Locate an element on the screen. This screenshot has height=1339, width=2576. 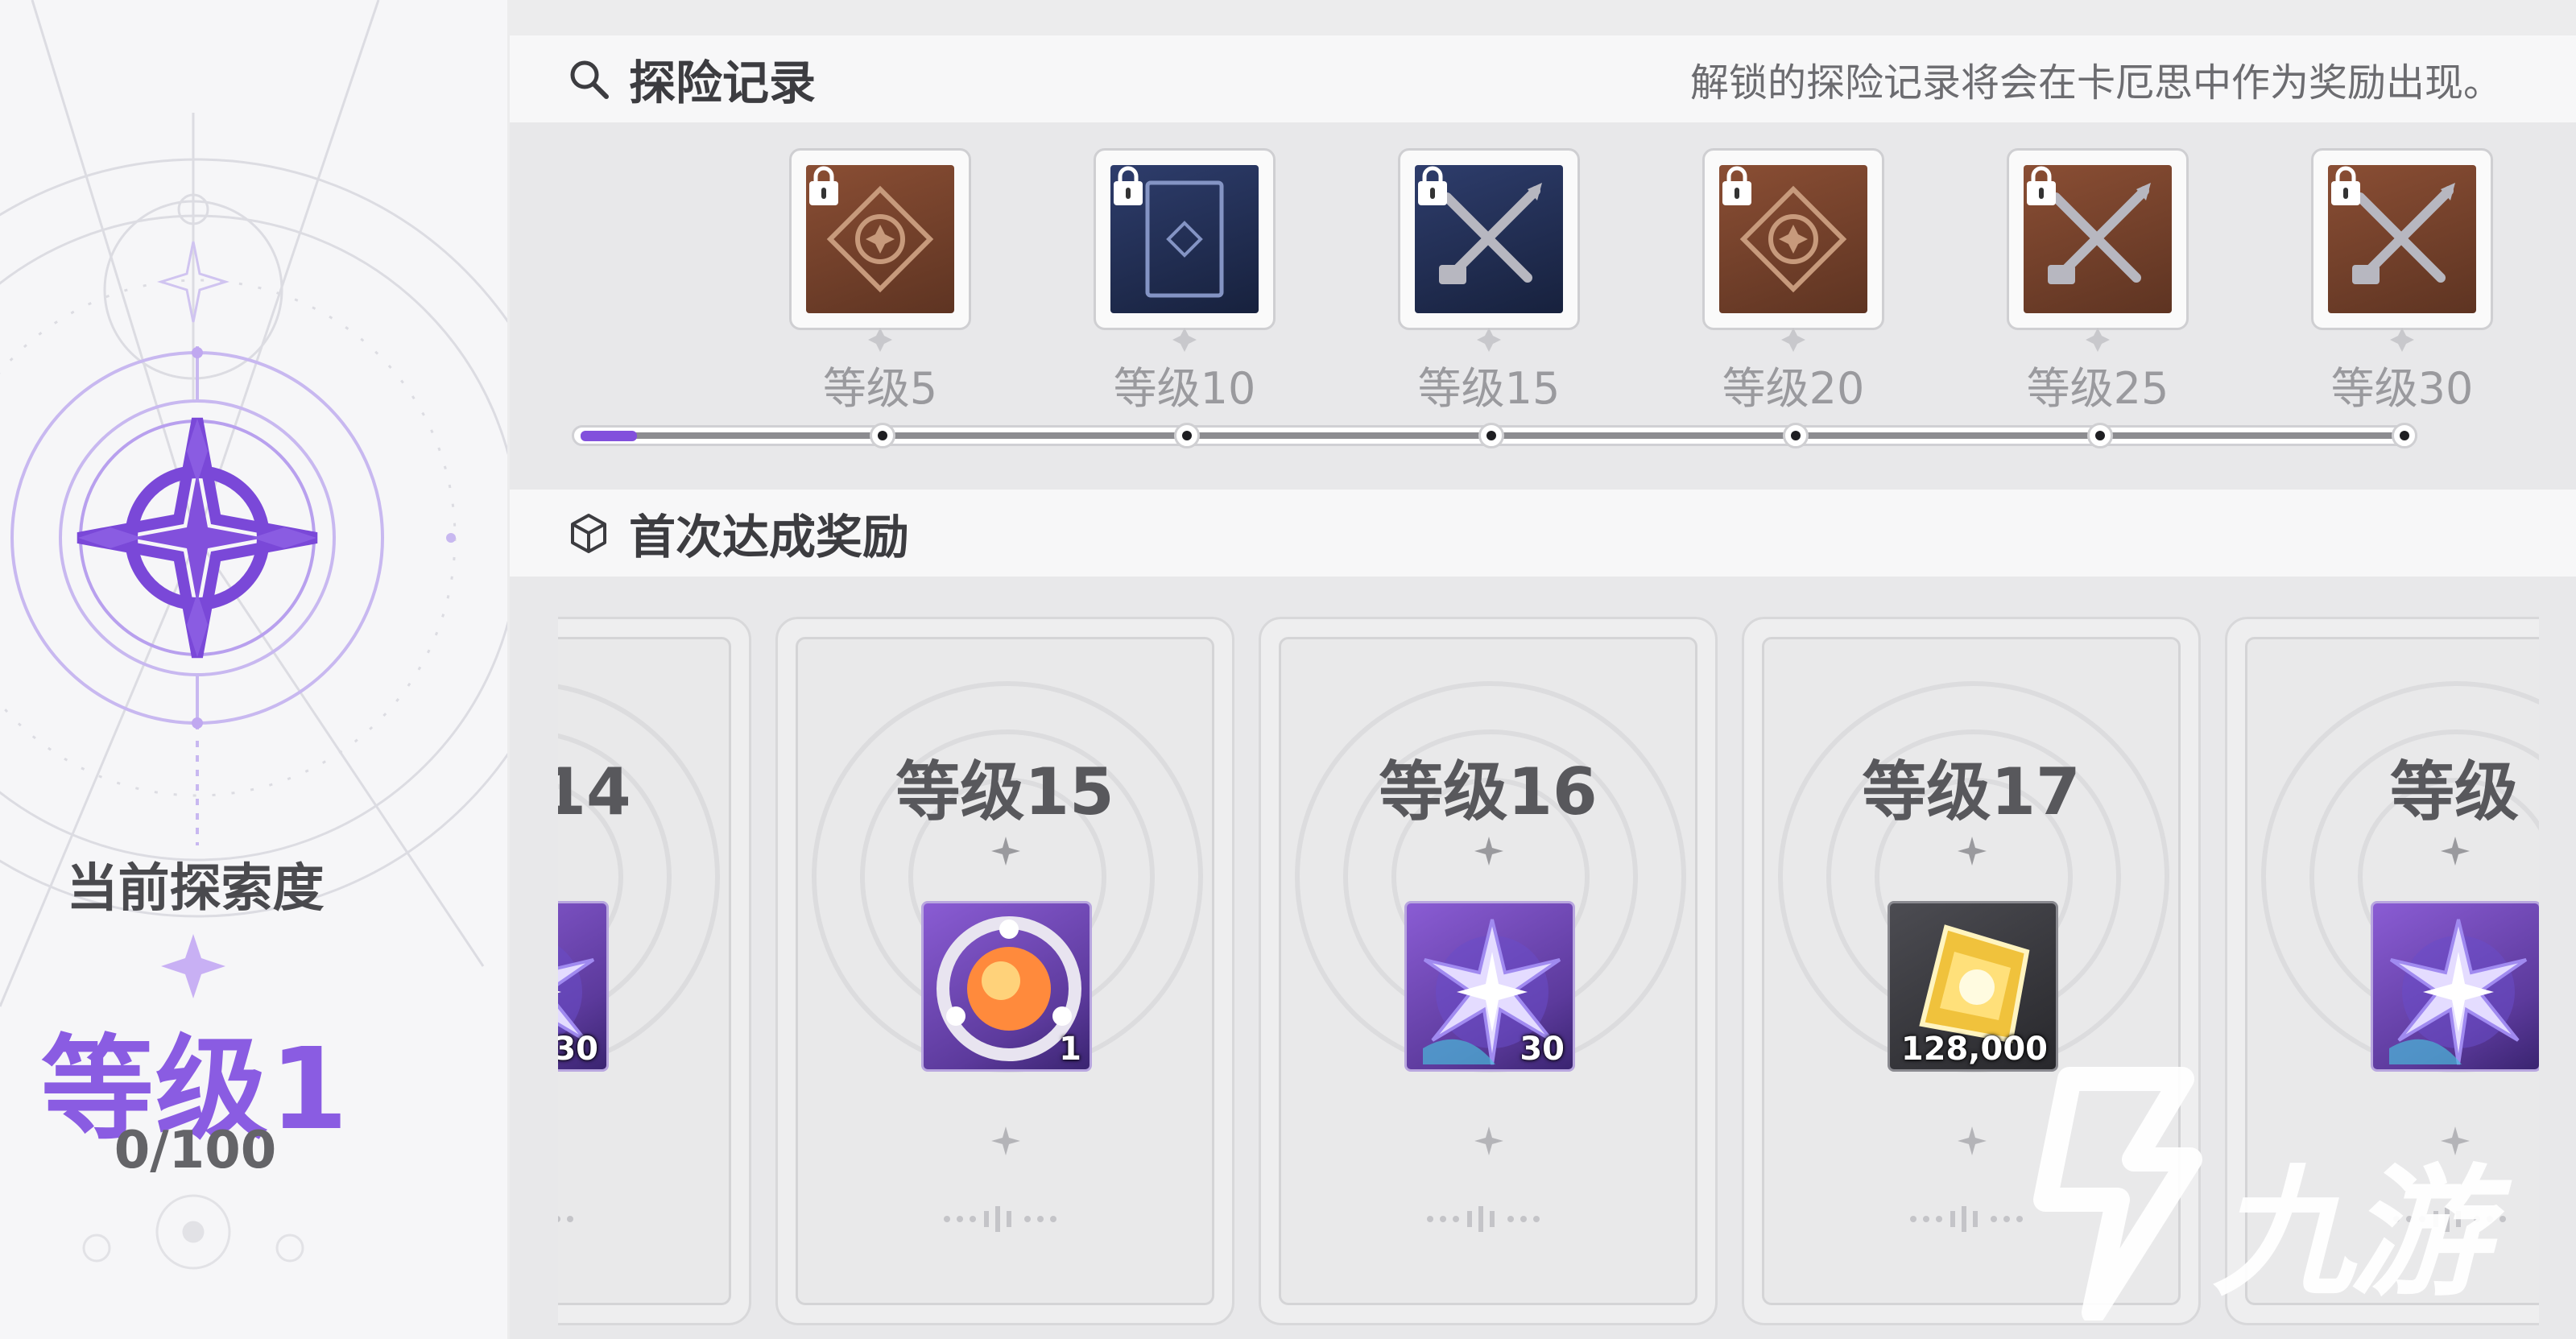
reward-card: 等级15 1 is located at coordinates (1004, 971).